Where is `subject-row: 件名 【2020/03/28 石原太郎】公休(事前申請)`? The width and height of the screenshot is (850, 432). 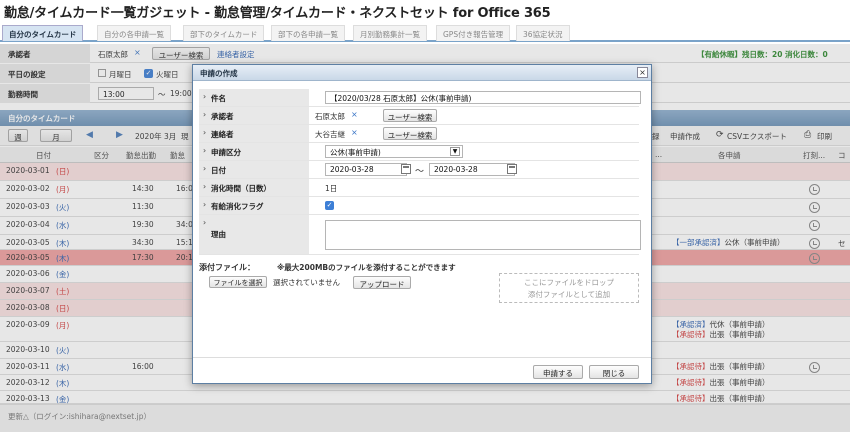 subject-row: 件名 【2020/03/28 石原太郎】公休(事前申請) is located at coordinates (420, 98).